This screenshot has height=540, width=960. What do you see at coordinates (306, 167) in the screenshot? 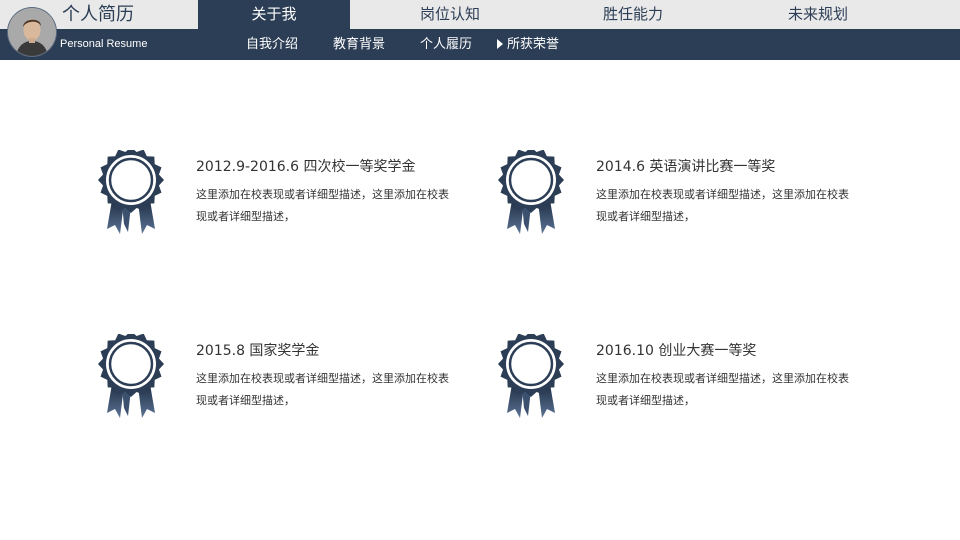
I see `award-title: 2012.9-2016.6 四次校一等奖学金` at bounding box center [306, 167].